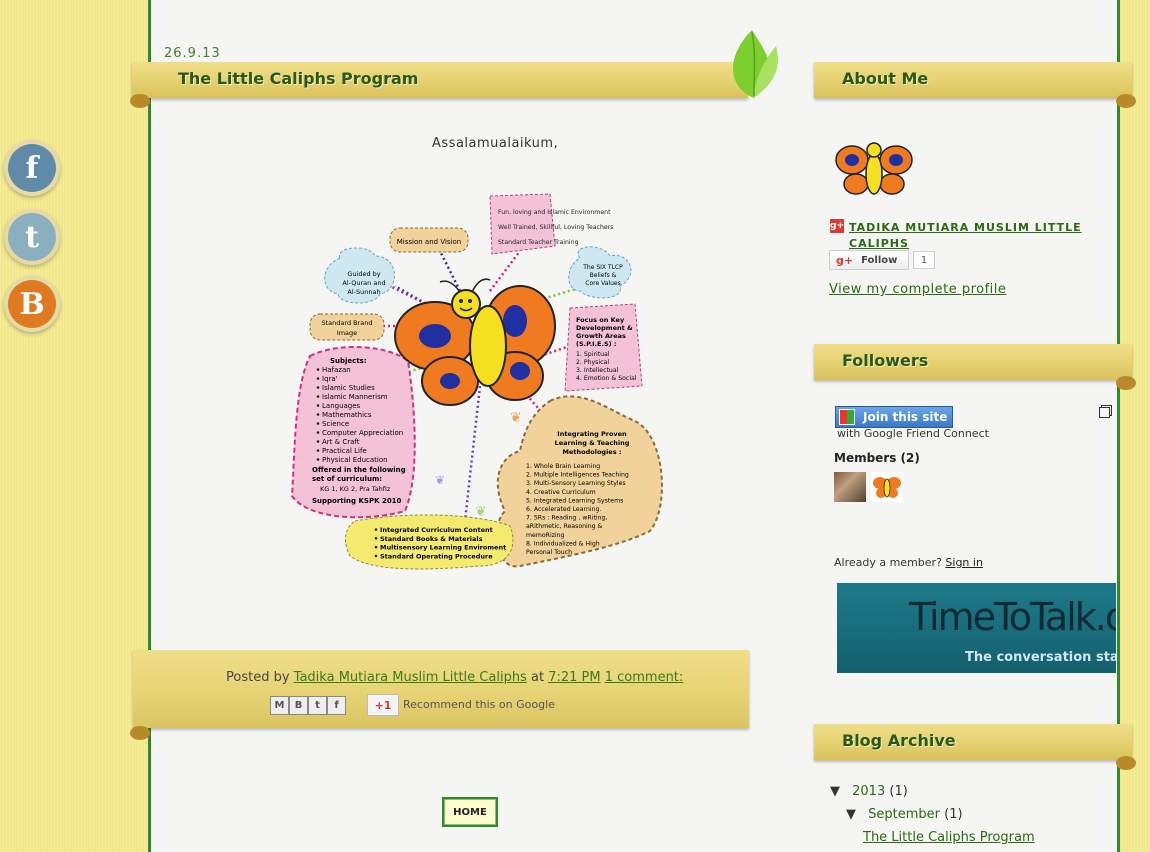 The width and height of the screenshot is (1150, 852). What do you see at coordinates (330, 379) in the screenshot?
I see `mindmap-subject-item: Iqra'` at bounding box center [330, 379].